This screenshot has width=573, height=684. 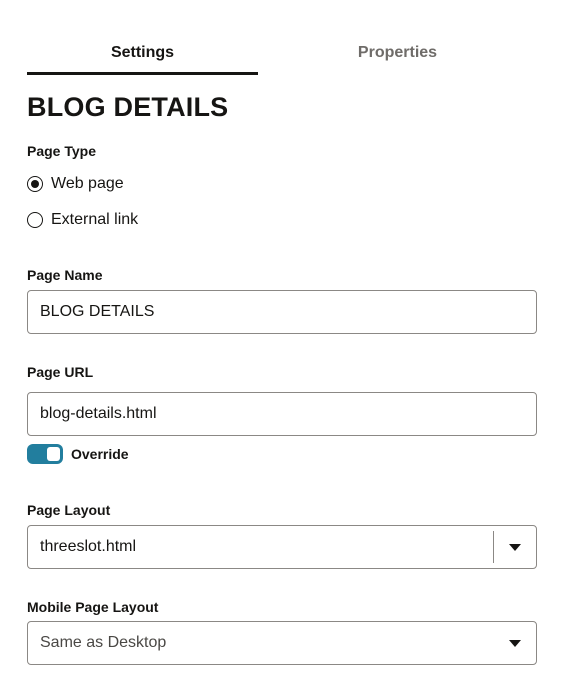 I want to click on override-toggle-row: Override, so click(x=78, y=454).